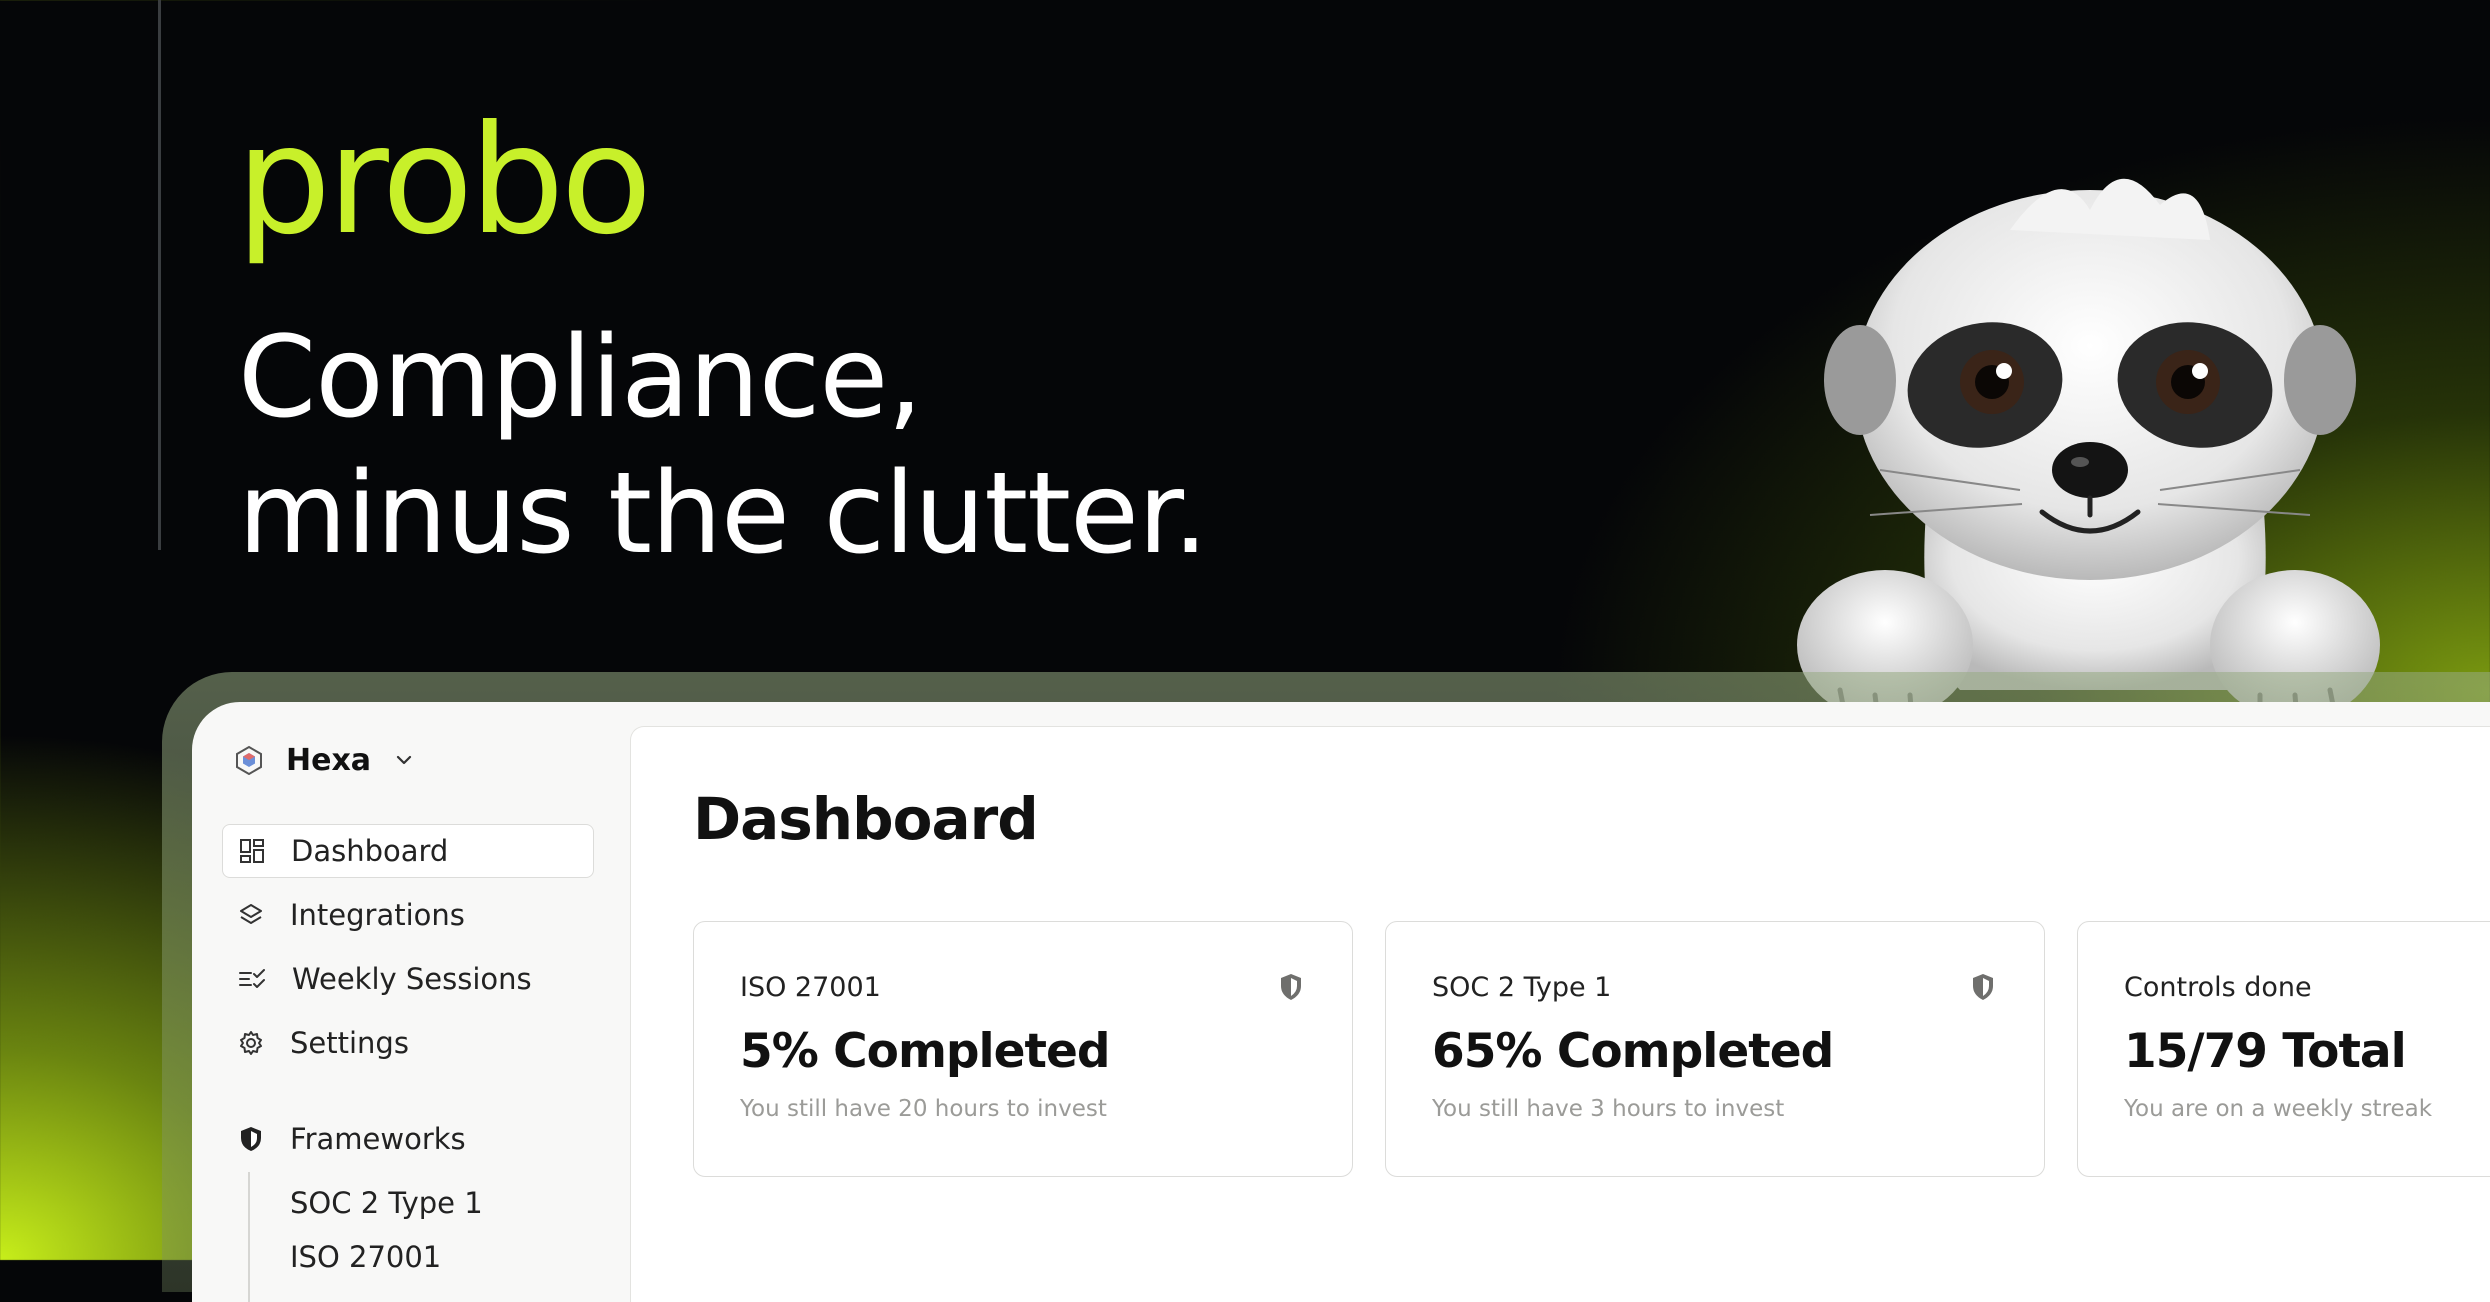  What do you see at coordinates (370, 851) in the screenshot?
I see `sidebar-item-label: Dashboard` at bounding box center [370, 851].